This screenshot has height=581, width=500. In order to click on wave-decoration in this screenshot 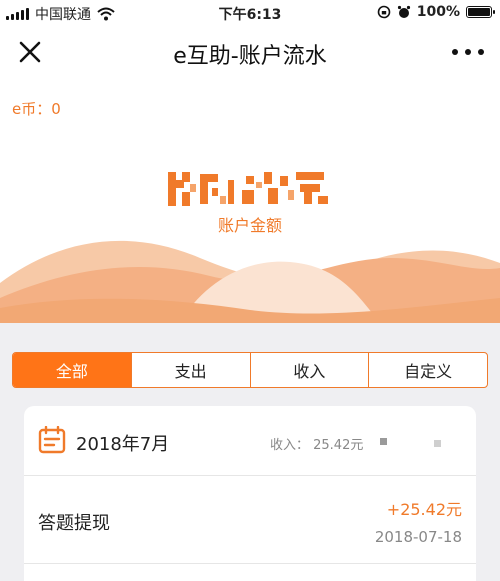, I will do `click(250, 281)`.